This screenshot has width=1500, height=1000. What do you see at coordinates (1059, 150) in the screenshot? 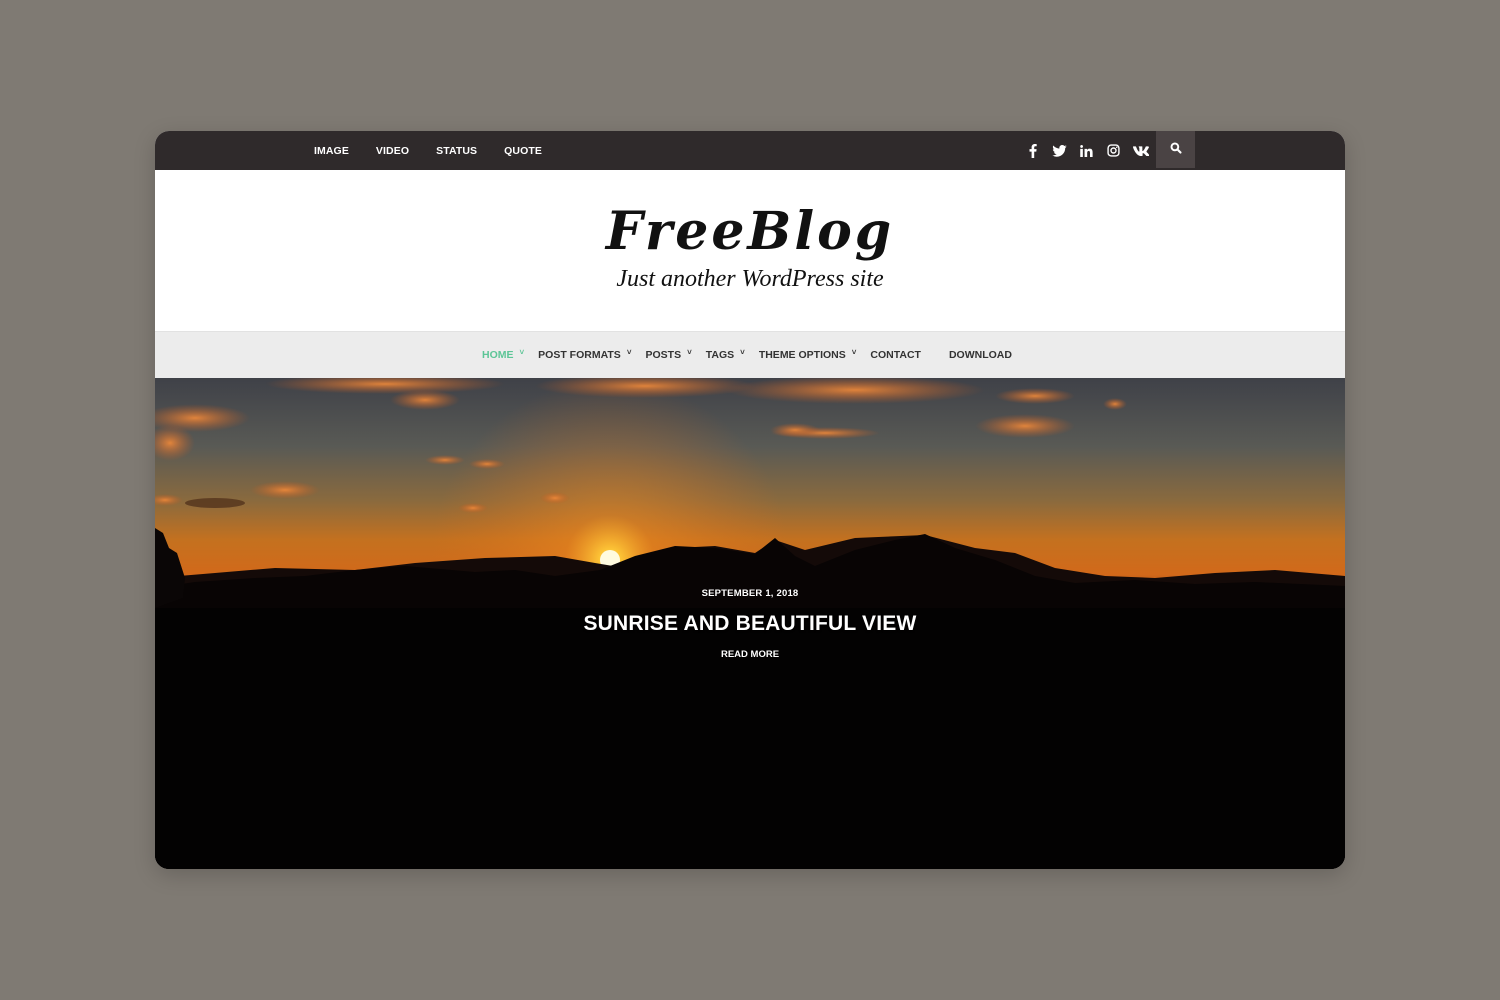
I see `twitter-icon` at bounding box center [1059, 150].